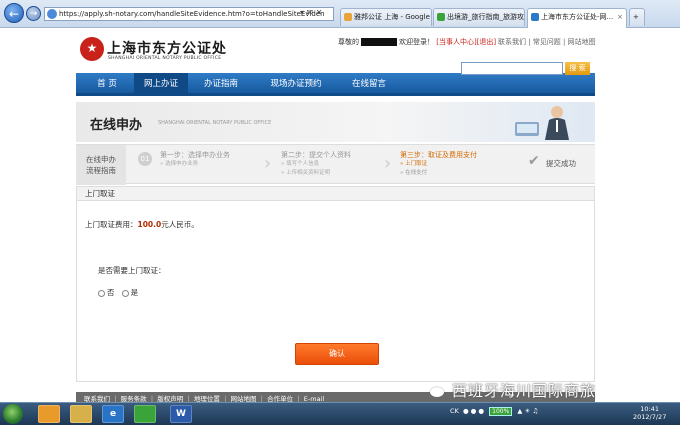 This screenshot has width=680, height=425. I want to click on taskbar-folder-icon, so click(81, 414).